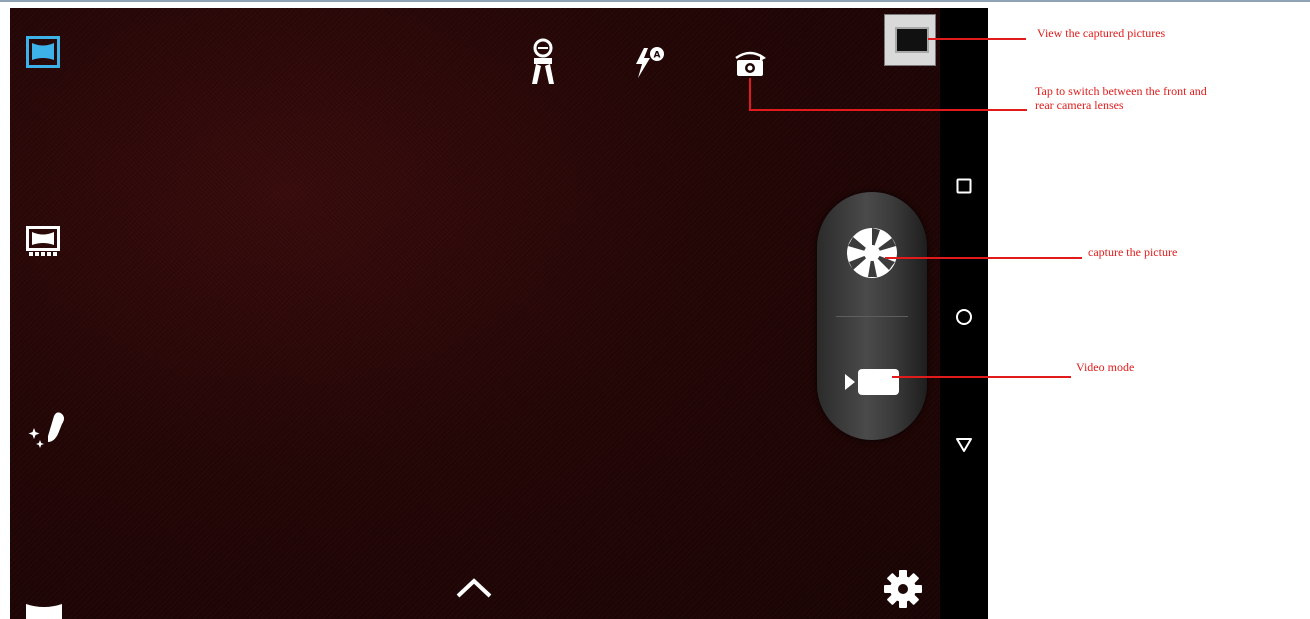 Image resolution: width=1310 pixels, height=619 pixels. What do you see at coordinates (44, 609) in the screenshot?
I see `portrait-mode-icon` at bounding box center [44, 609].